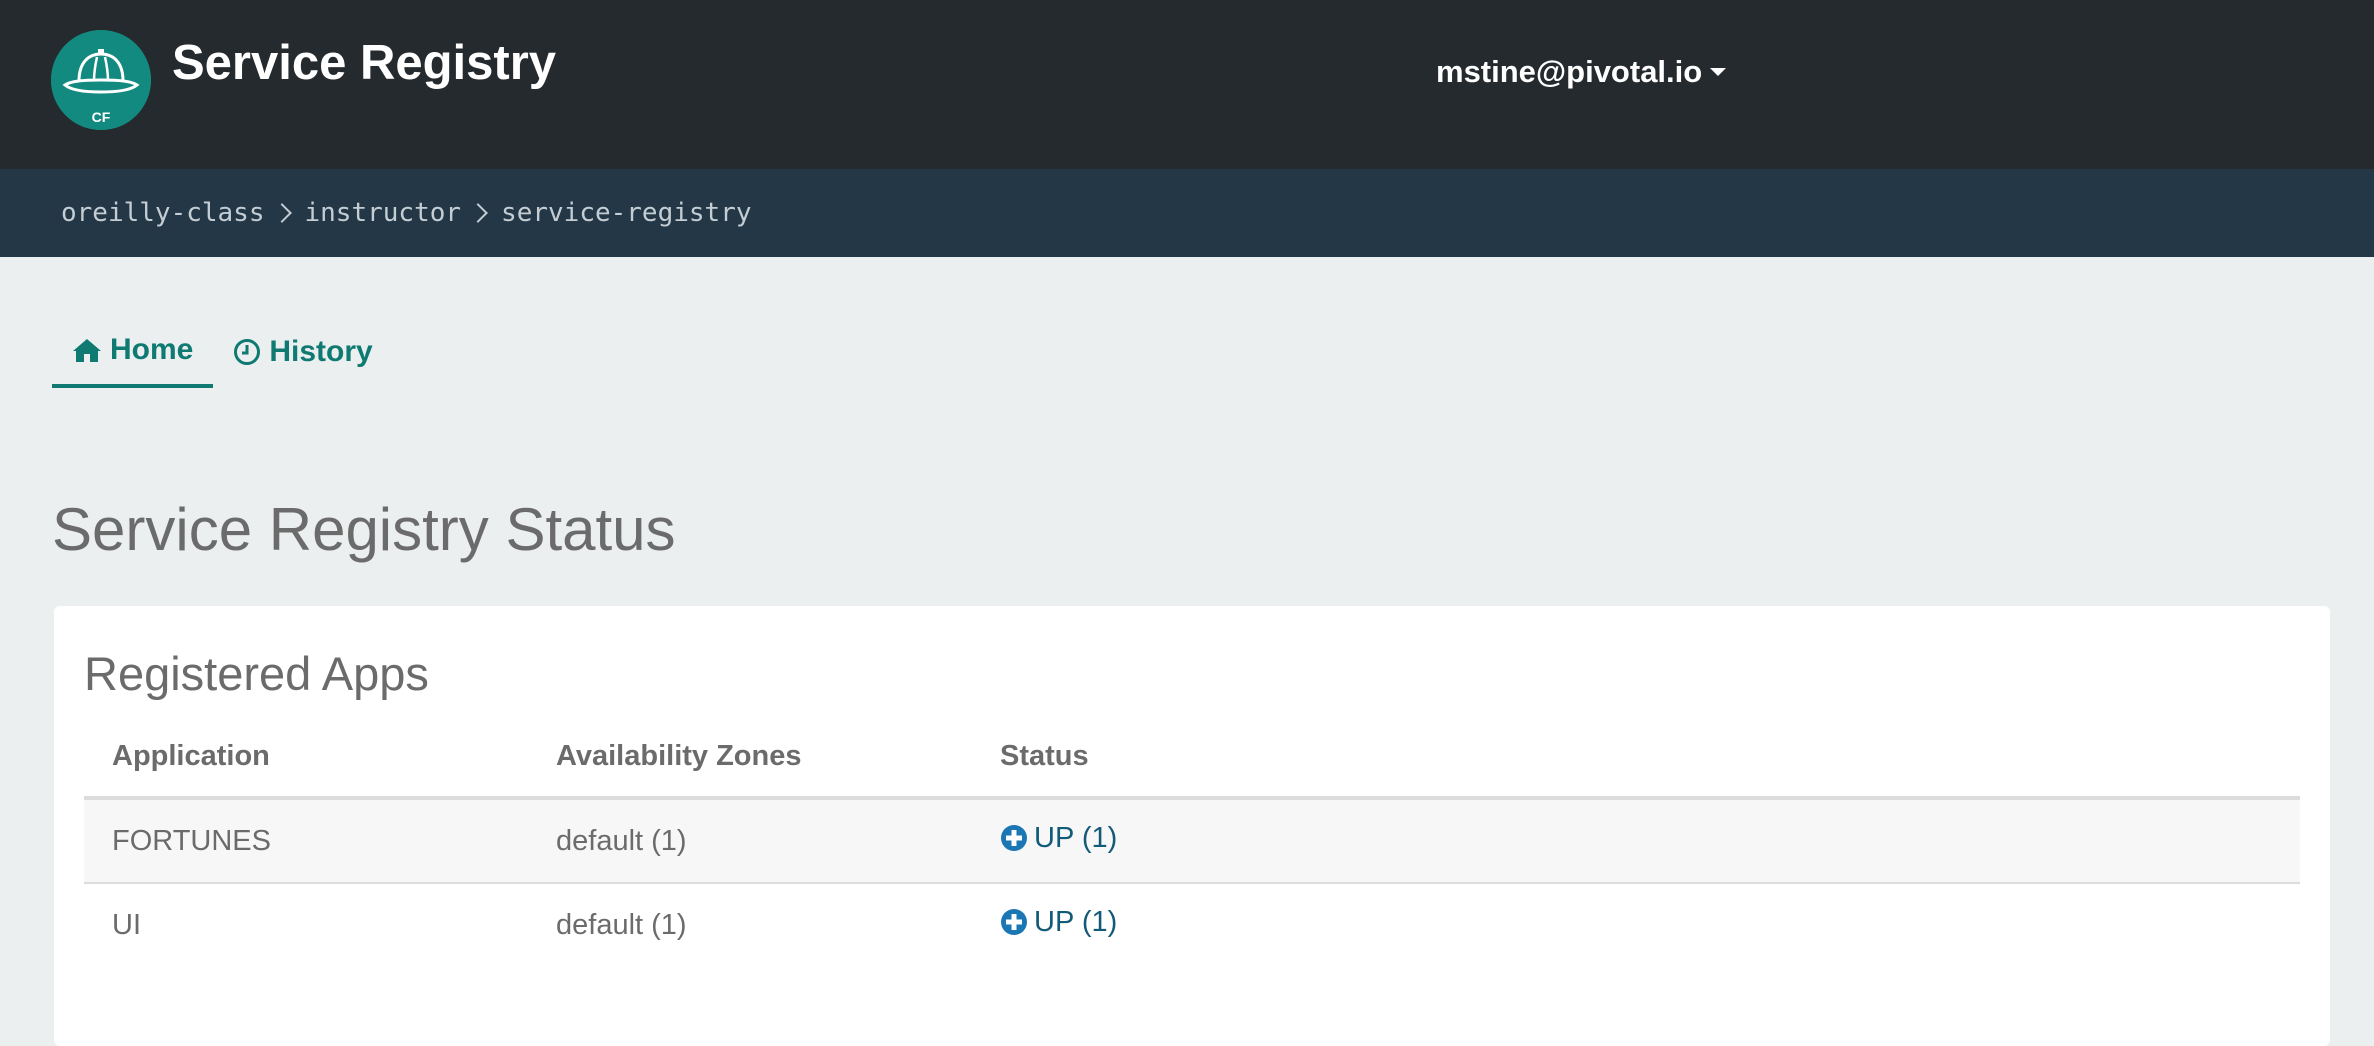 The height and width of the screenshot is (1046, 2374). Describe the element at coordinates (321, 351) in the screenshot. I see `tab-history-label: History` at that location.